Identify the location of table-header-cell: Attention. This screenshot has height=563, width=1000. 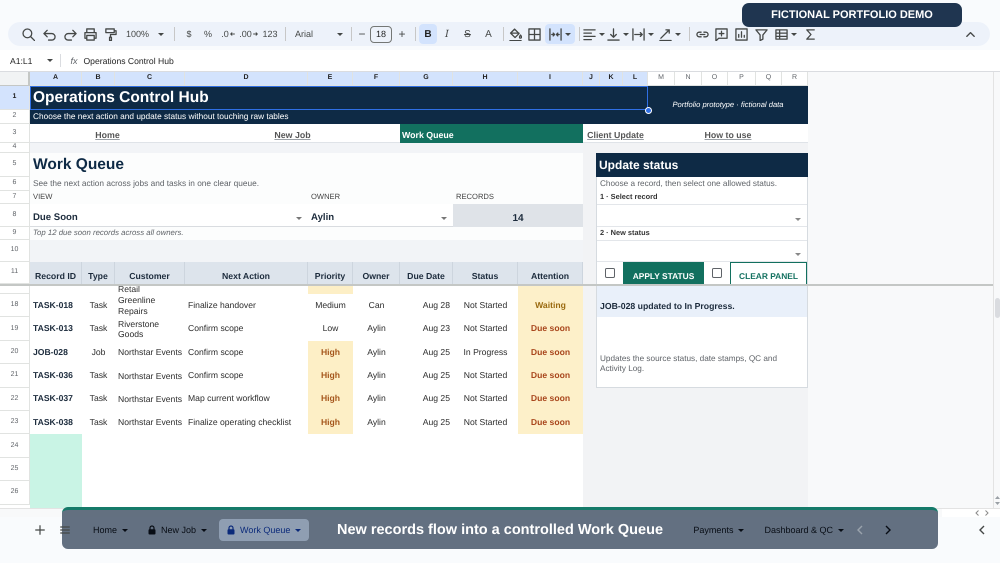
(550, 273).